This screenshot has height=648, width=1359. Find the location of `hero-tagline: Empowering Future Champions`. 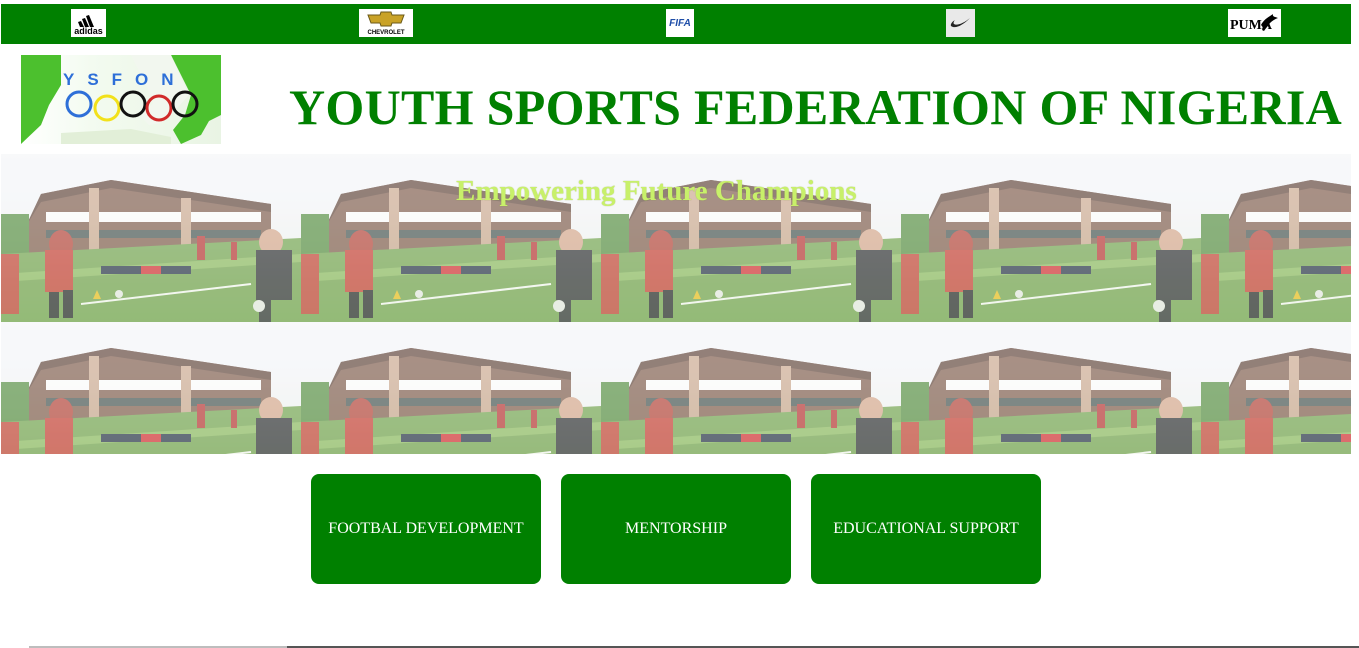

hero-tagline: Empowering Future Champions is located at coordinates (656, 191).